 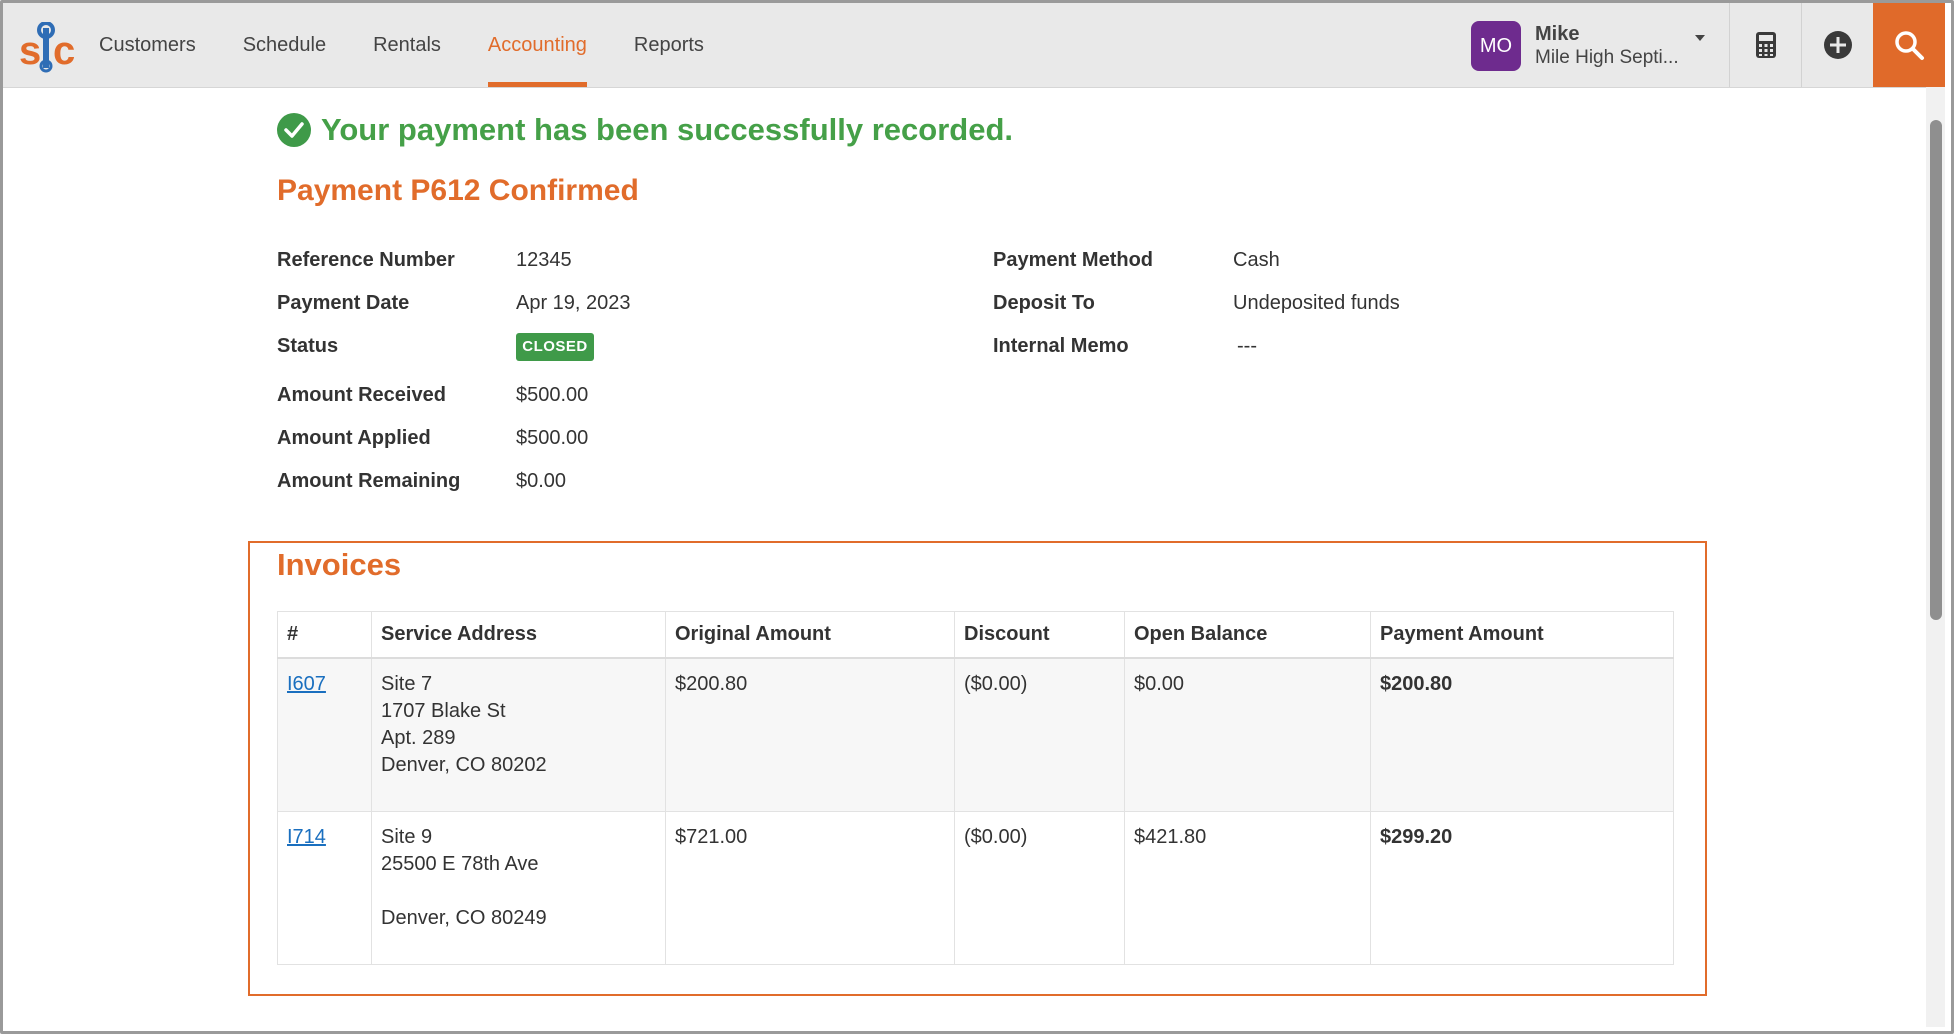 I want to click on search-icon, so click(x=1909, y=45).